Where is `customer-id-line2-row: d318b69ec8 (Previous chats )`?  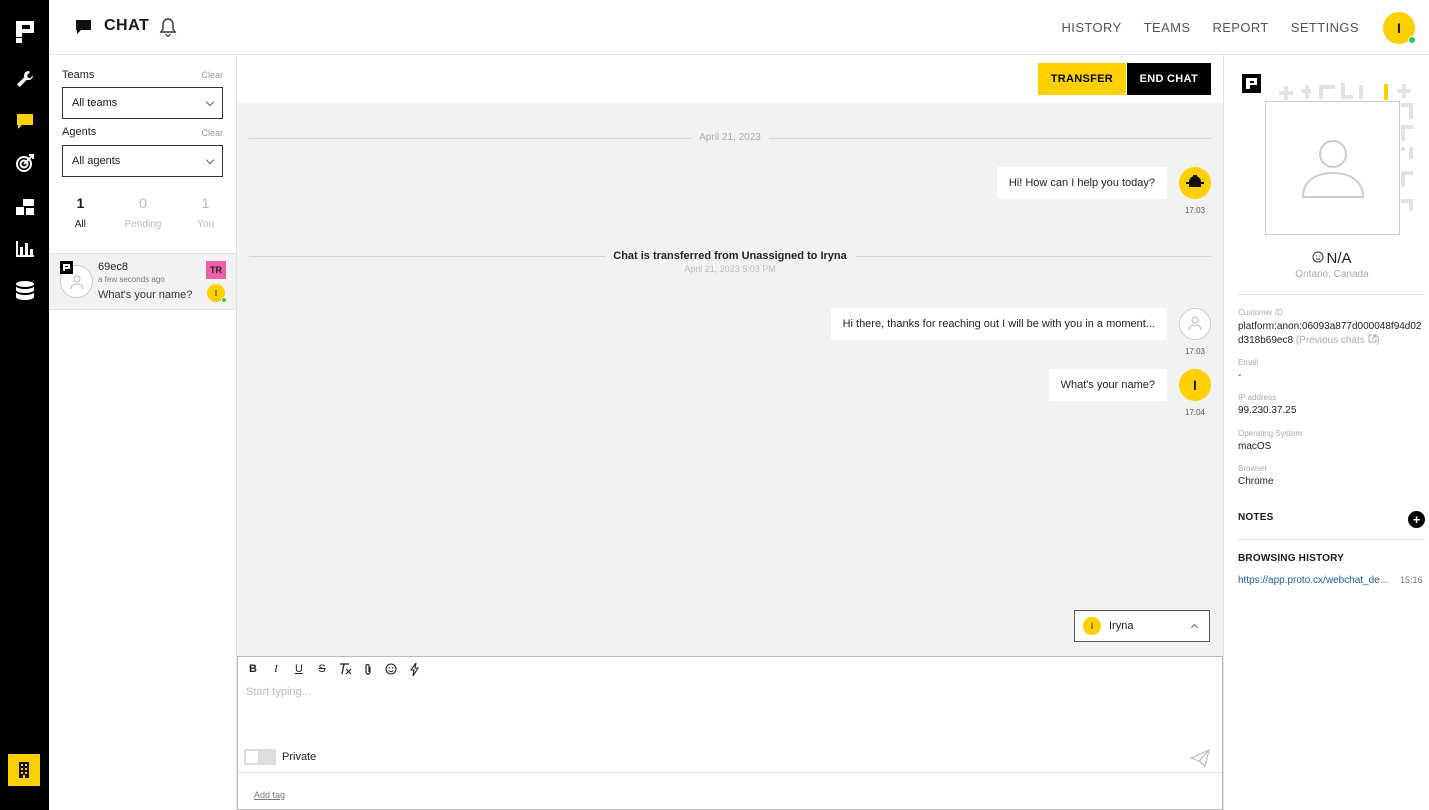
customer-id-line2-row: d318b69ec8 (Previous chats ) is located at coordinates (1309, 340).